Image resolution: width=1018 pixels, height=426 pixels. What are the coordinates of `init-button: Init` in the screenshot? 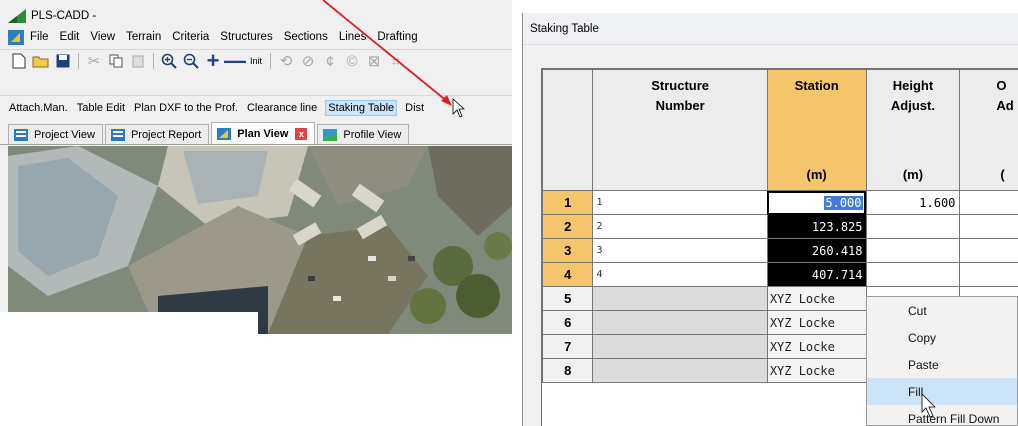 It's located at (256, 61).